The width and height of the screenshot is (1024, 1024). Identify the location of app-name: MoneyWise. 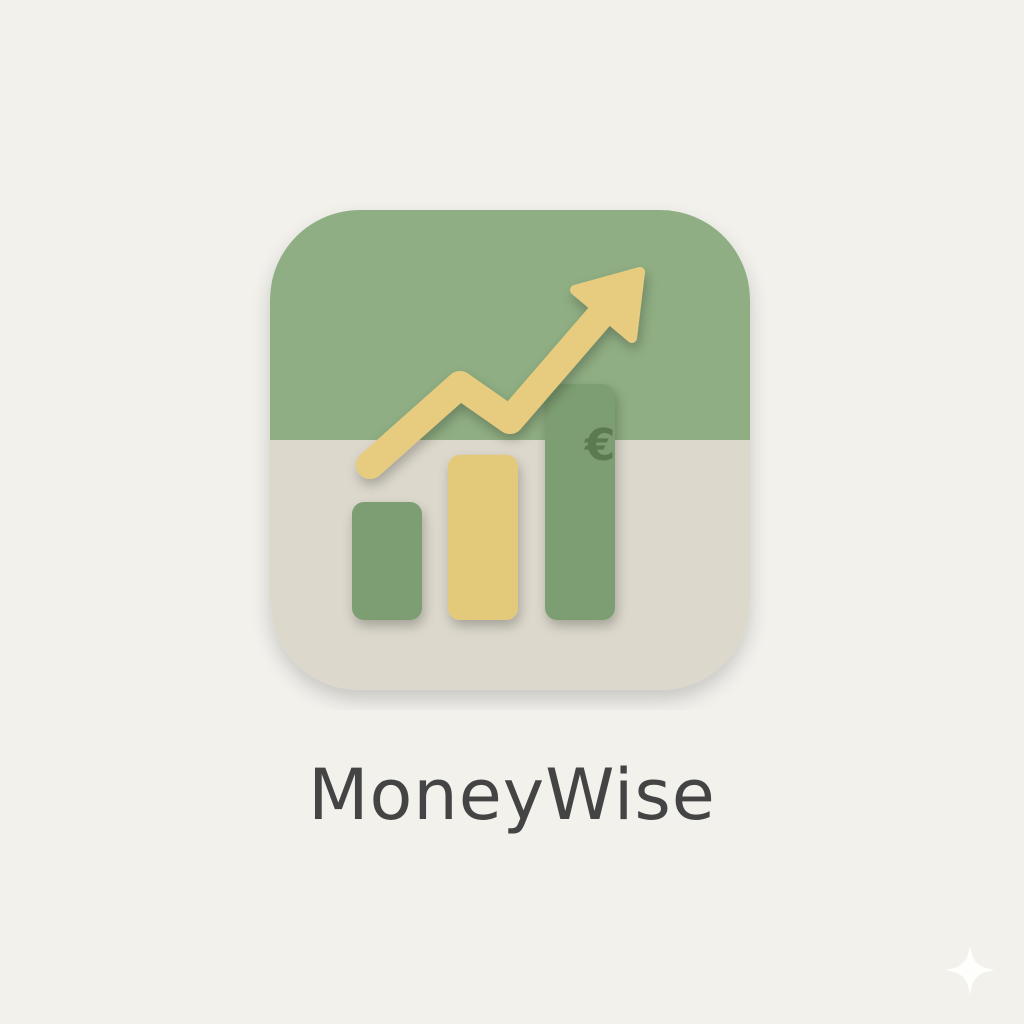
(512, 795).